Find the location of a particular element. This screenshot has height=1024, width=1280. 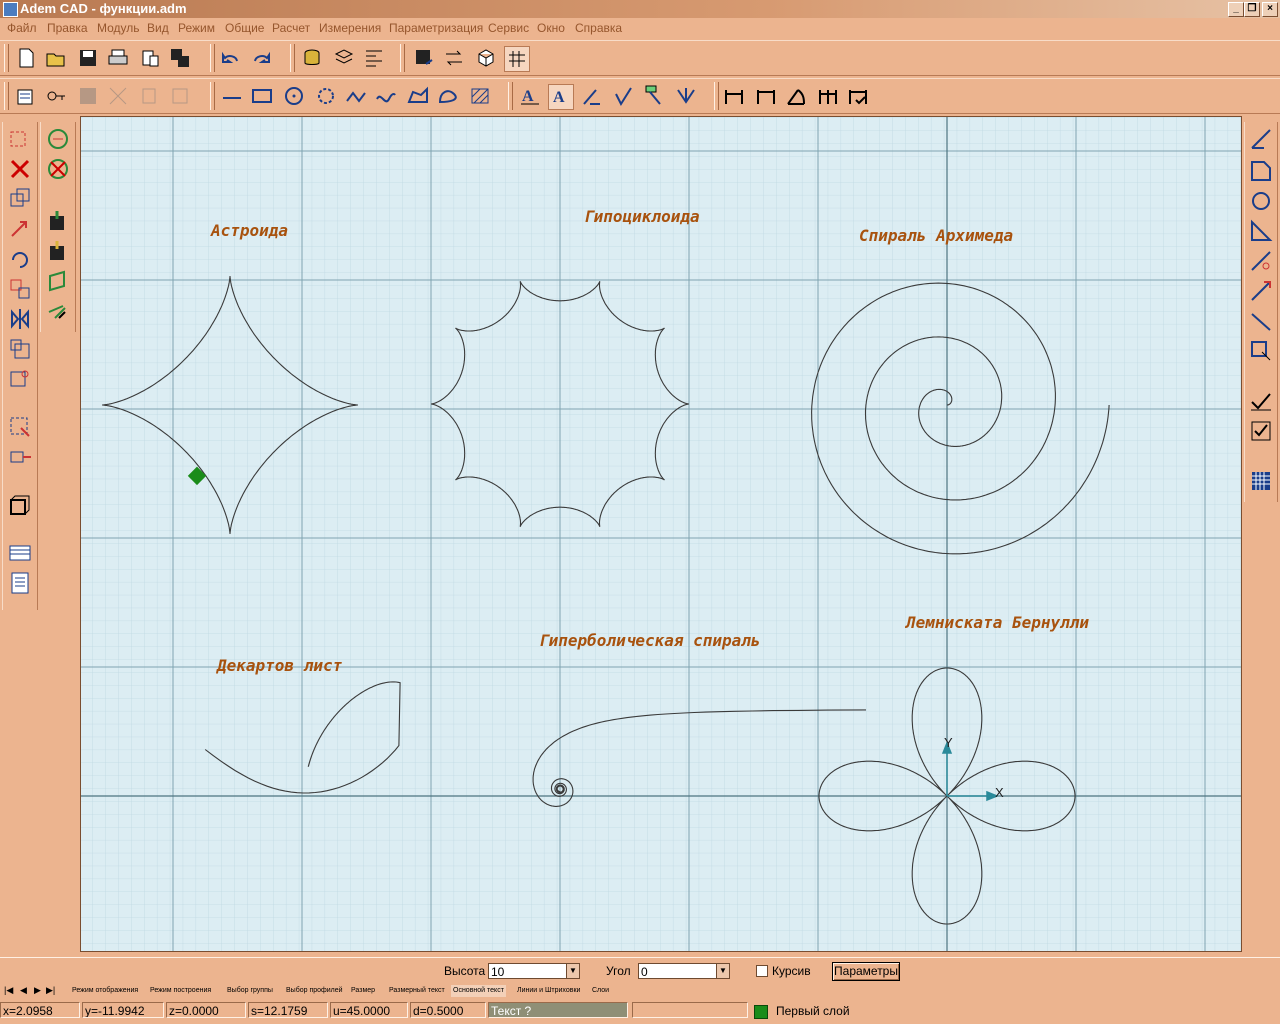

layers-icon is located at coordinates (344, 58).